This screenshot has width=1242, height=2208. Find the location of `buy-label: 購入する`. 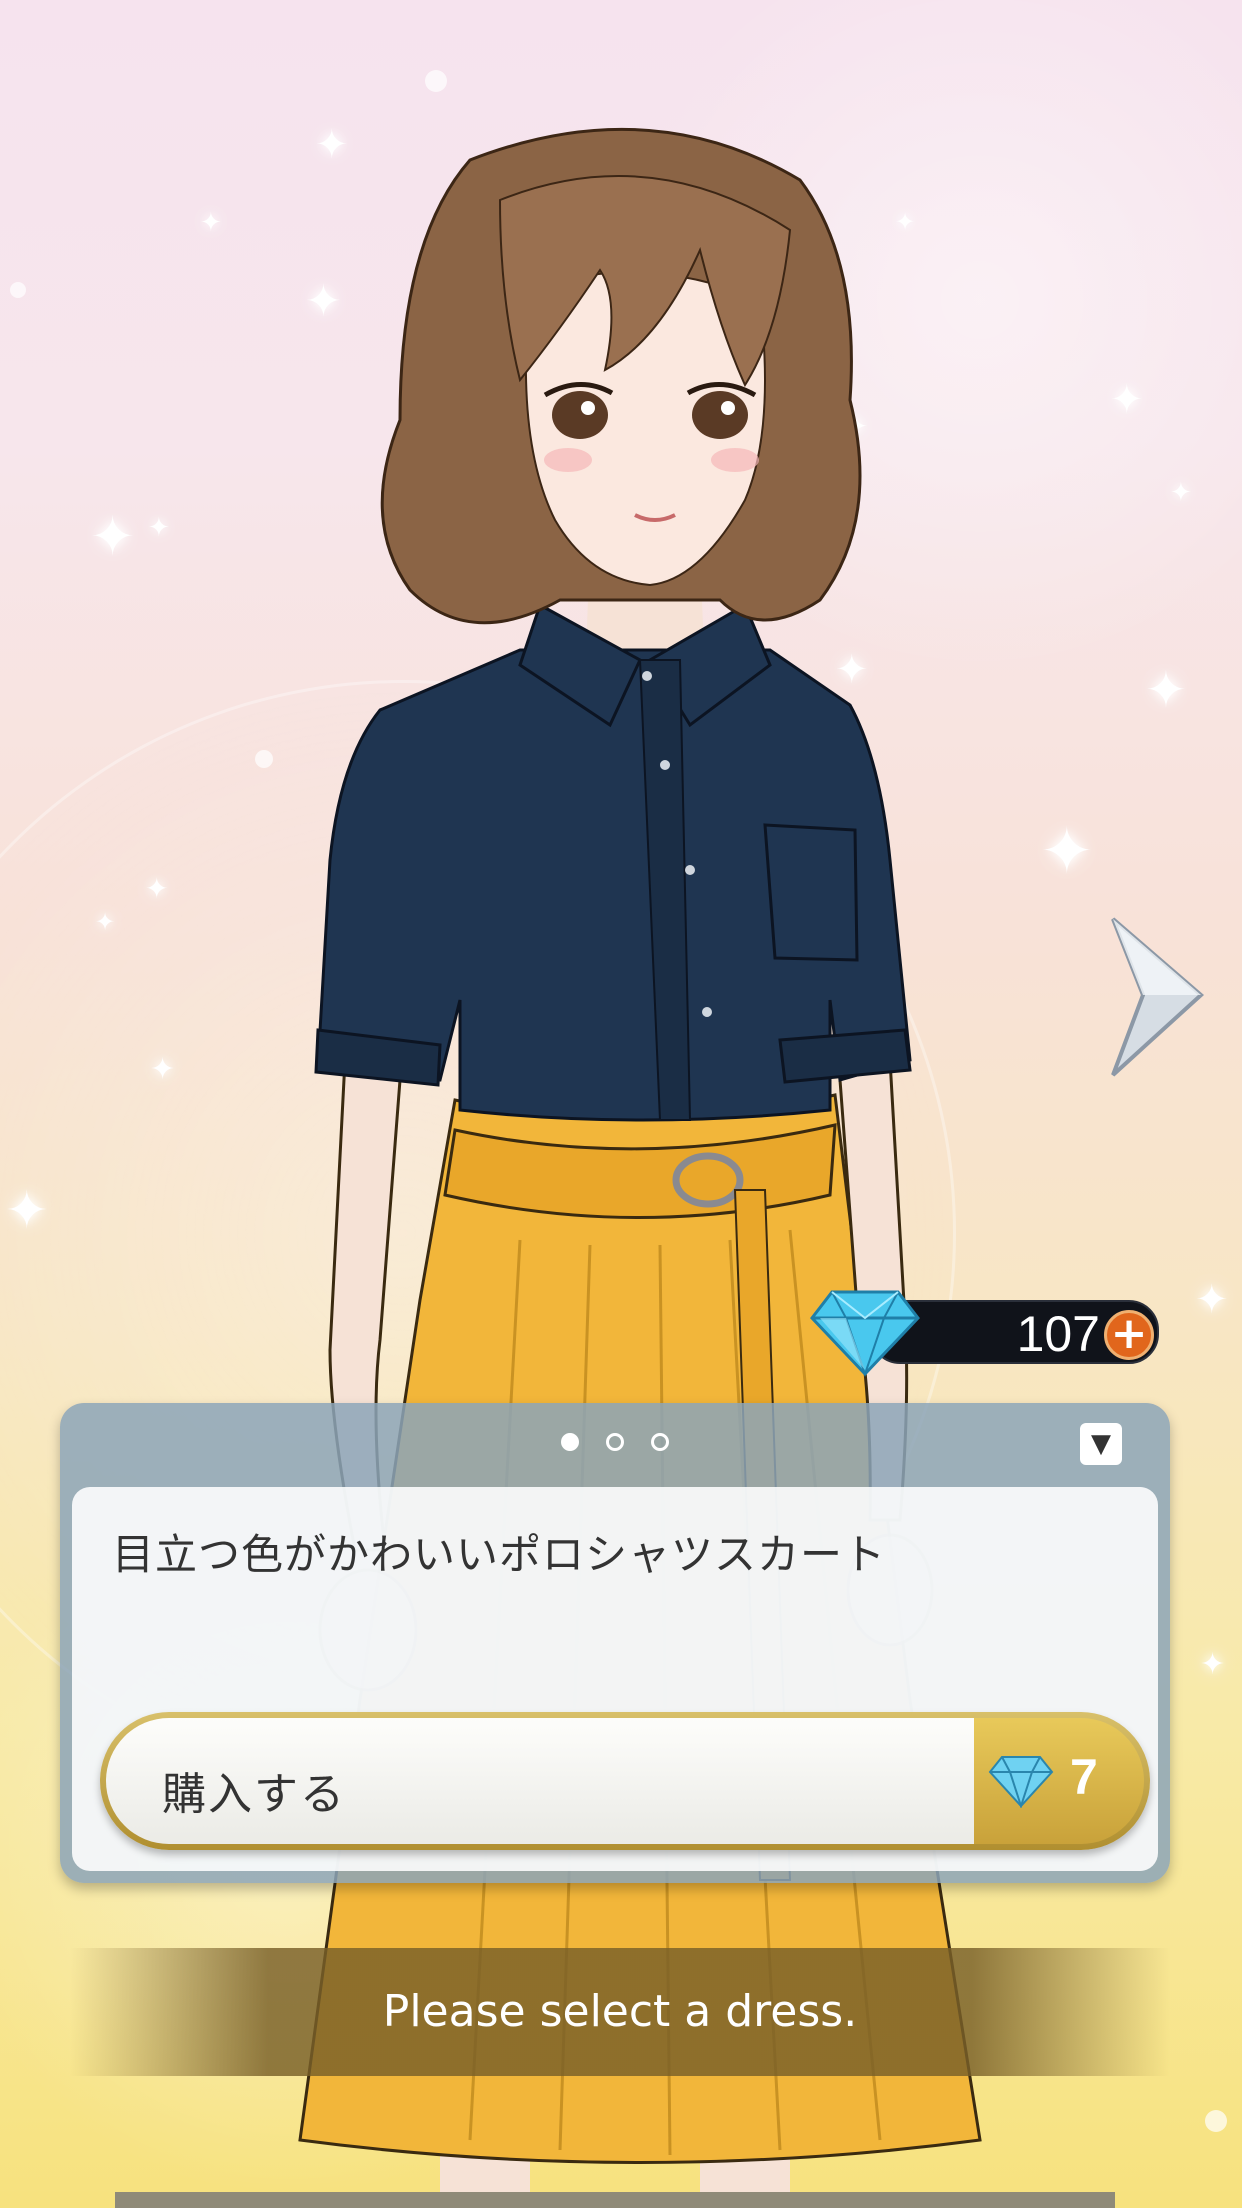

buy-label: 購入する is located at coordinates (254, 1794).